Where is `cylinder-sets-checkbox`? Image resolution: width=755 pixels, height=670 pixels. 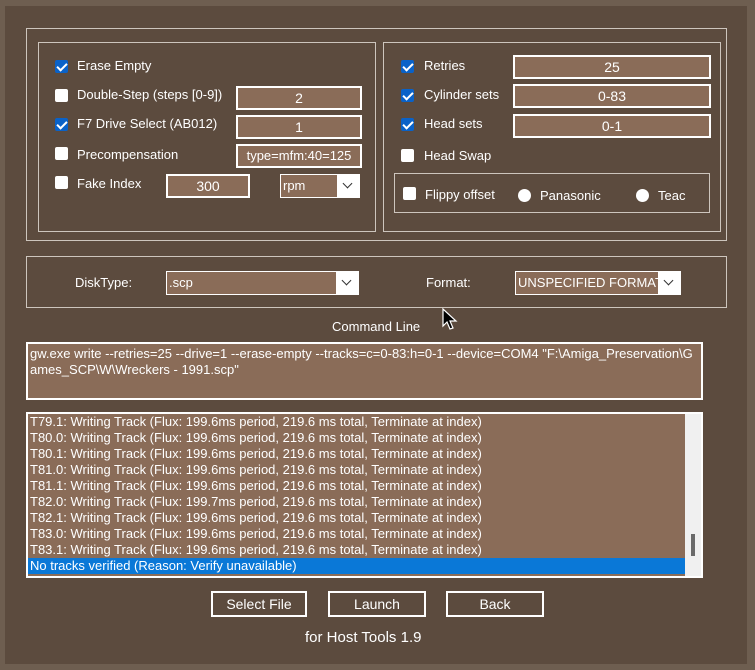 cylinder-sets-checkbox is located at coordinates (407, 95).